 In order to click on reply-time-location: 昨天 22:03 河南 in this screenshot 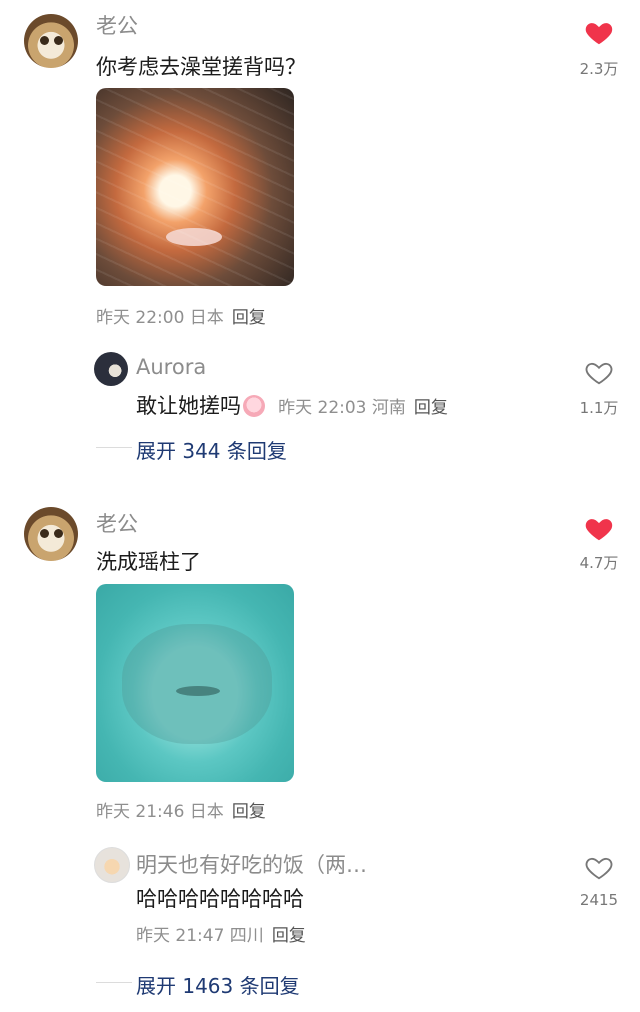, I will do `click(342, 408)`.